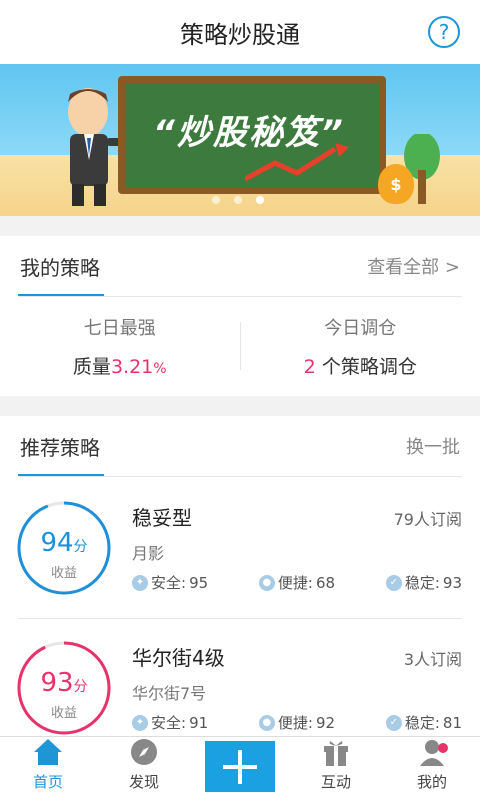 The image size is (480, 800). Describe the element at coordinates (57, 543) in the screenshot. I see `score-number: 94` at that location.